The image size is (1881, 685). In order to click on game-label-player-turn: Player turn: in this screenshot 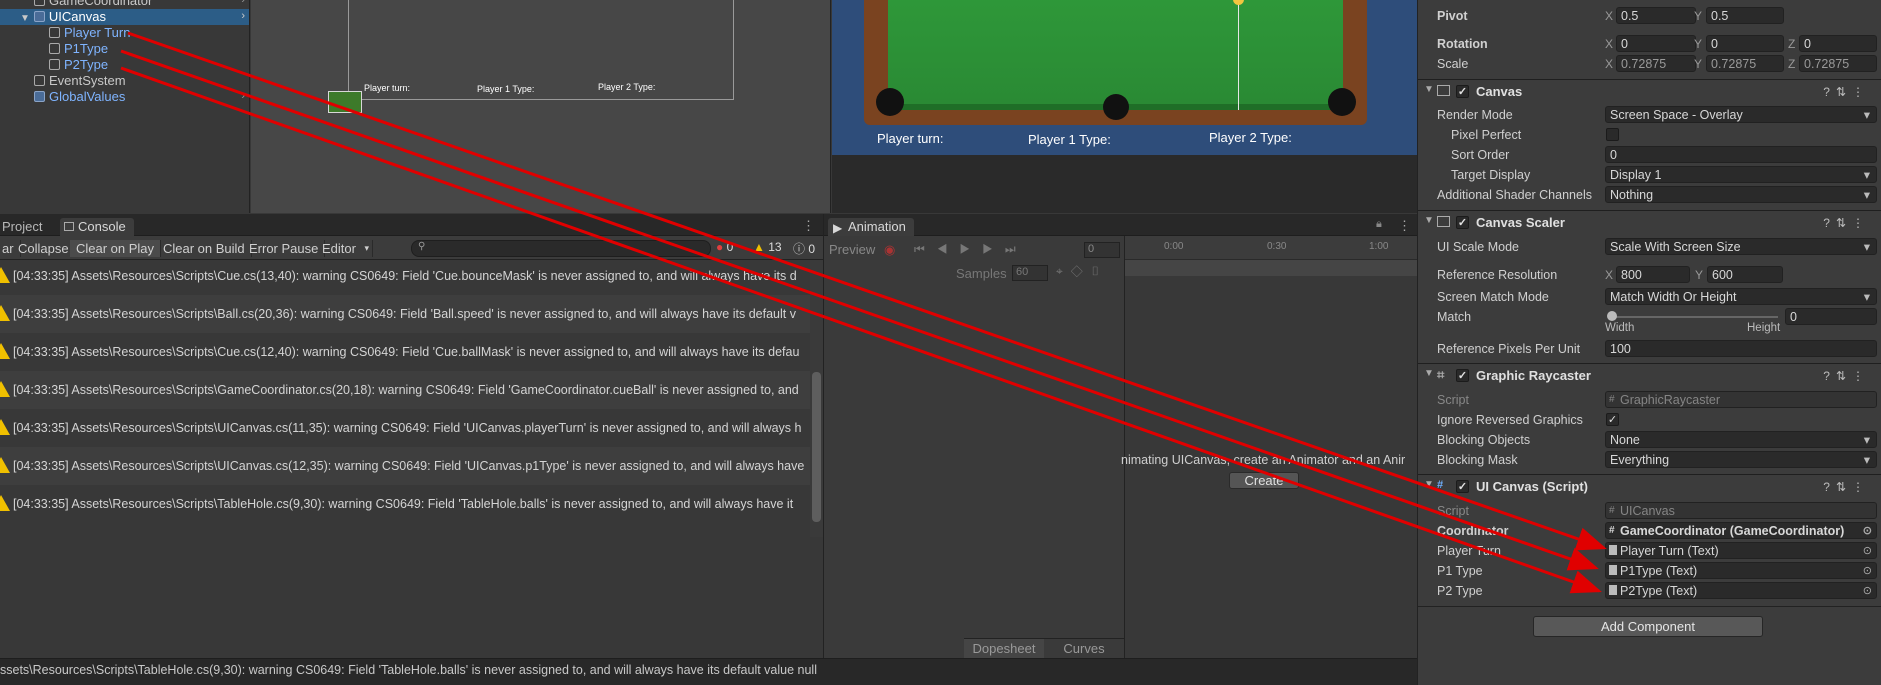, I will do `click(910, 138)`.